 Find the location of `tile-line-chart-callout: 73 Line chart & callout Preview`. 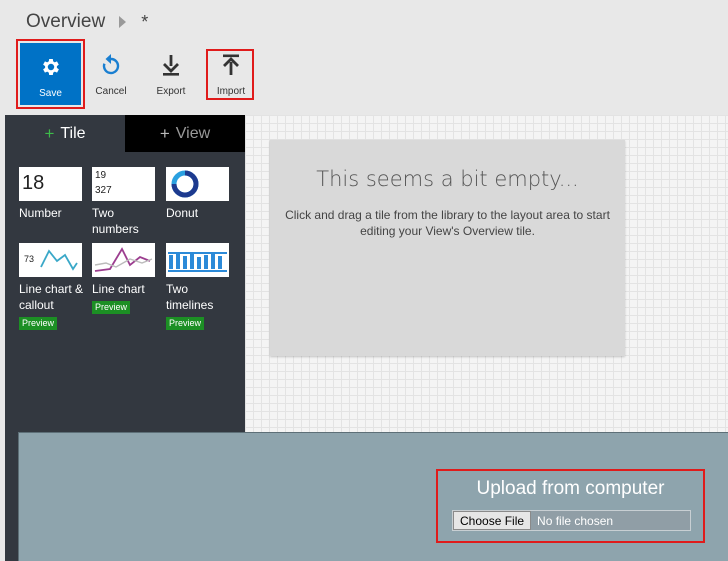

tile-line-chart-callout: 73 Line chart & callout Preview is located at coordinates (52, 287).